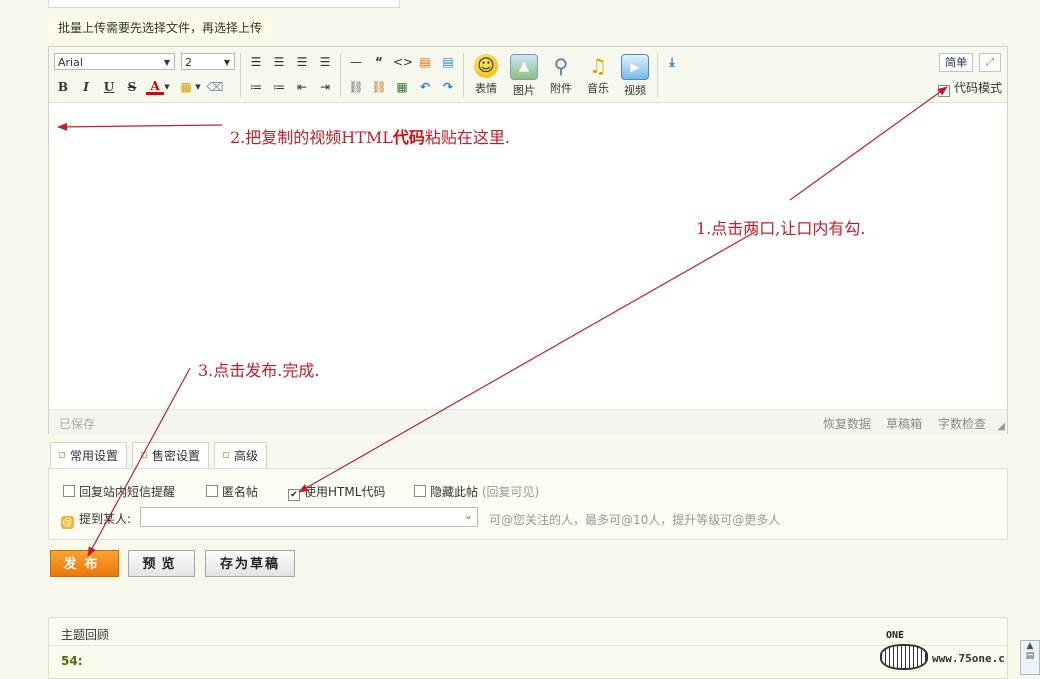 The height and width of the screenshot is (679, 1040). Describe the element at coordinates (140, 126) in the screenshot. I see `arrow-to-editor` at that location.